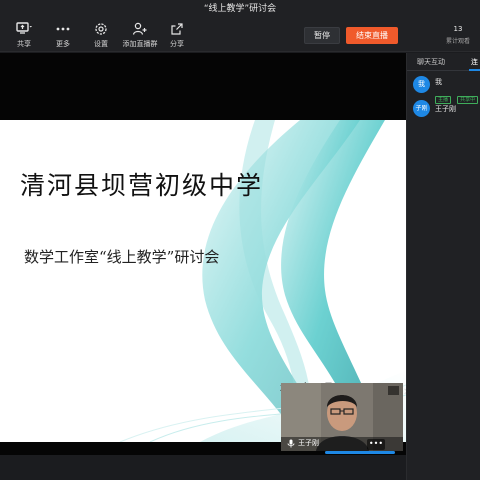  Describe the element at coordinates (177, 44) in the screenshot. I see `forward-share-label: 分享` at that location.